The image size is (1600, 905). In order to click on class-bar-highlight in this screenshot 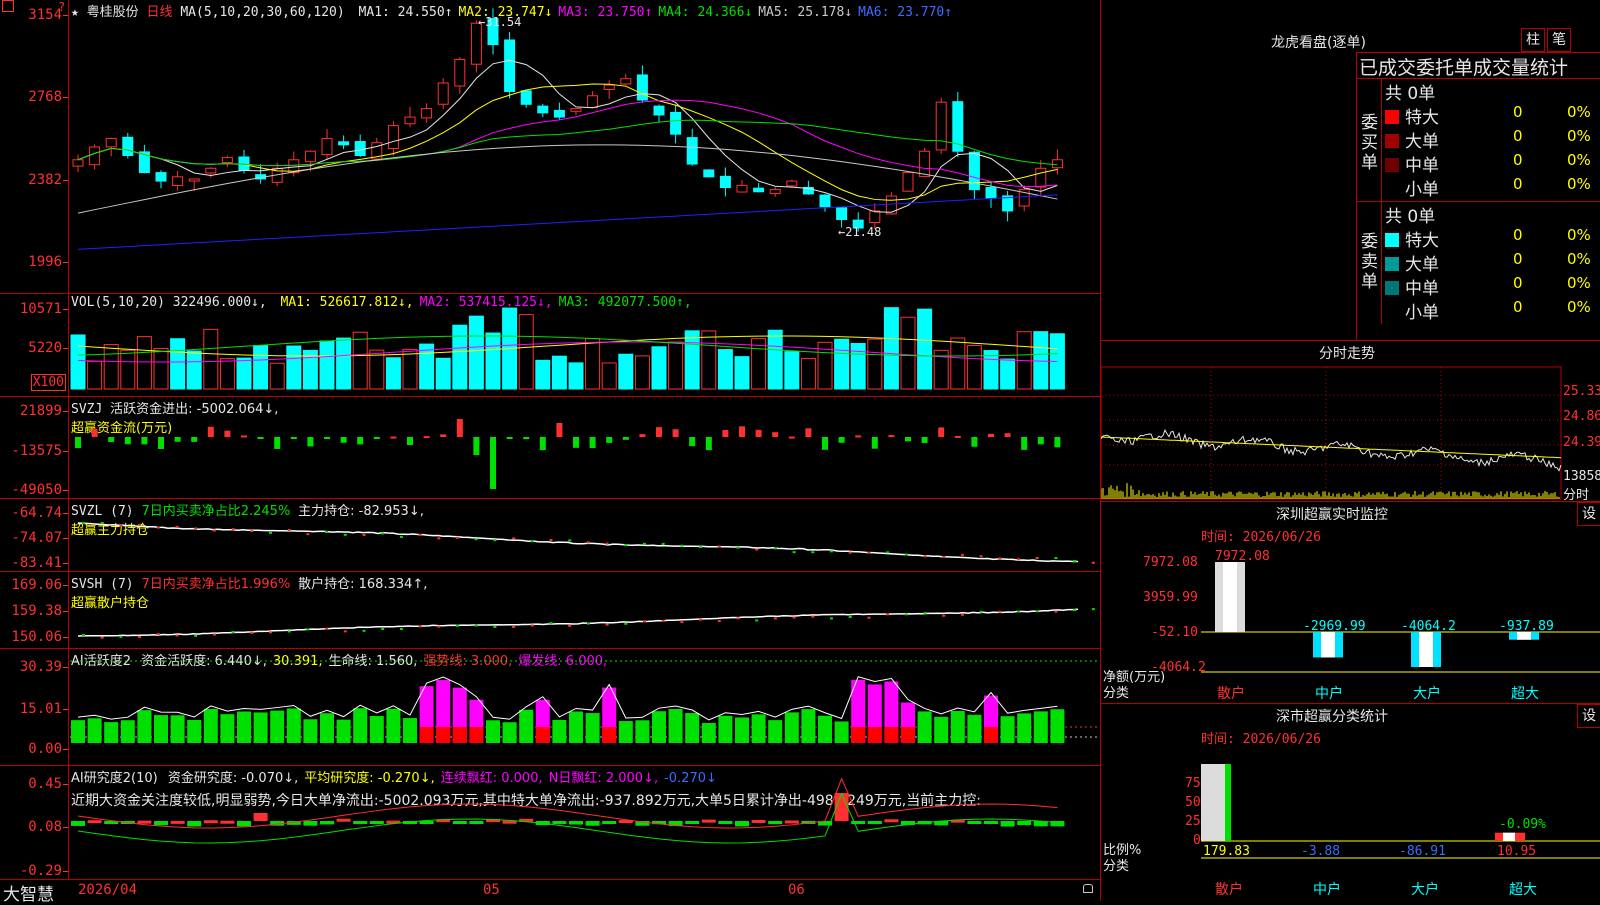, I will do `click(1509, 836)`.